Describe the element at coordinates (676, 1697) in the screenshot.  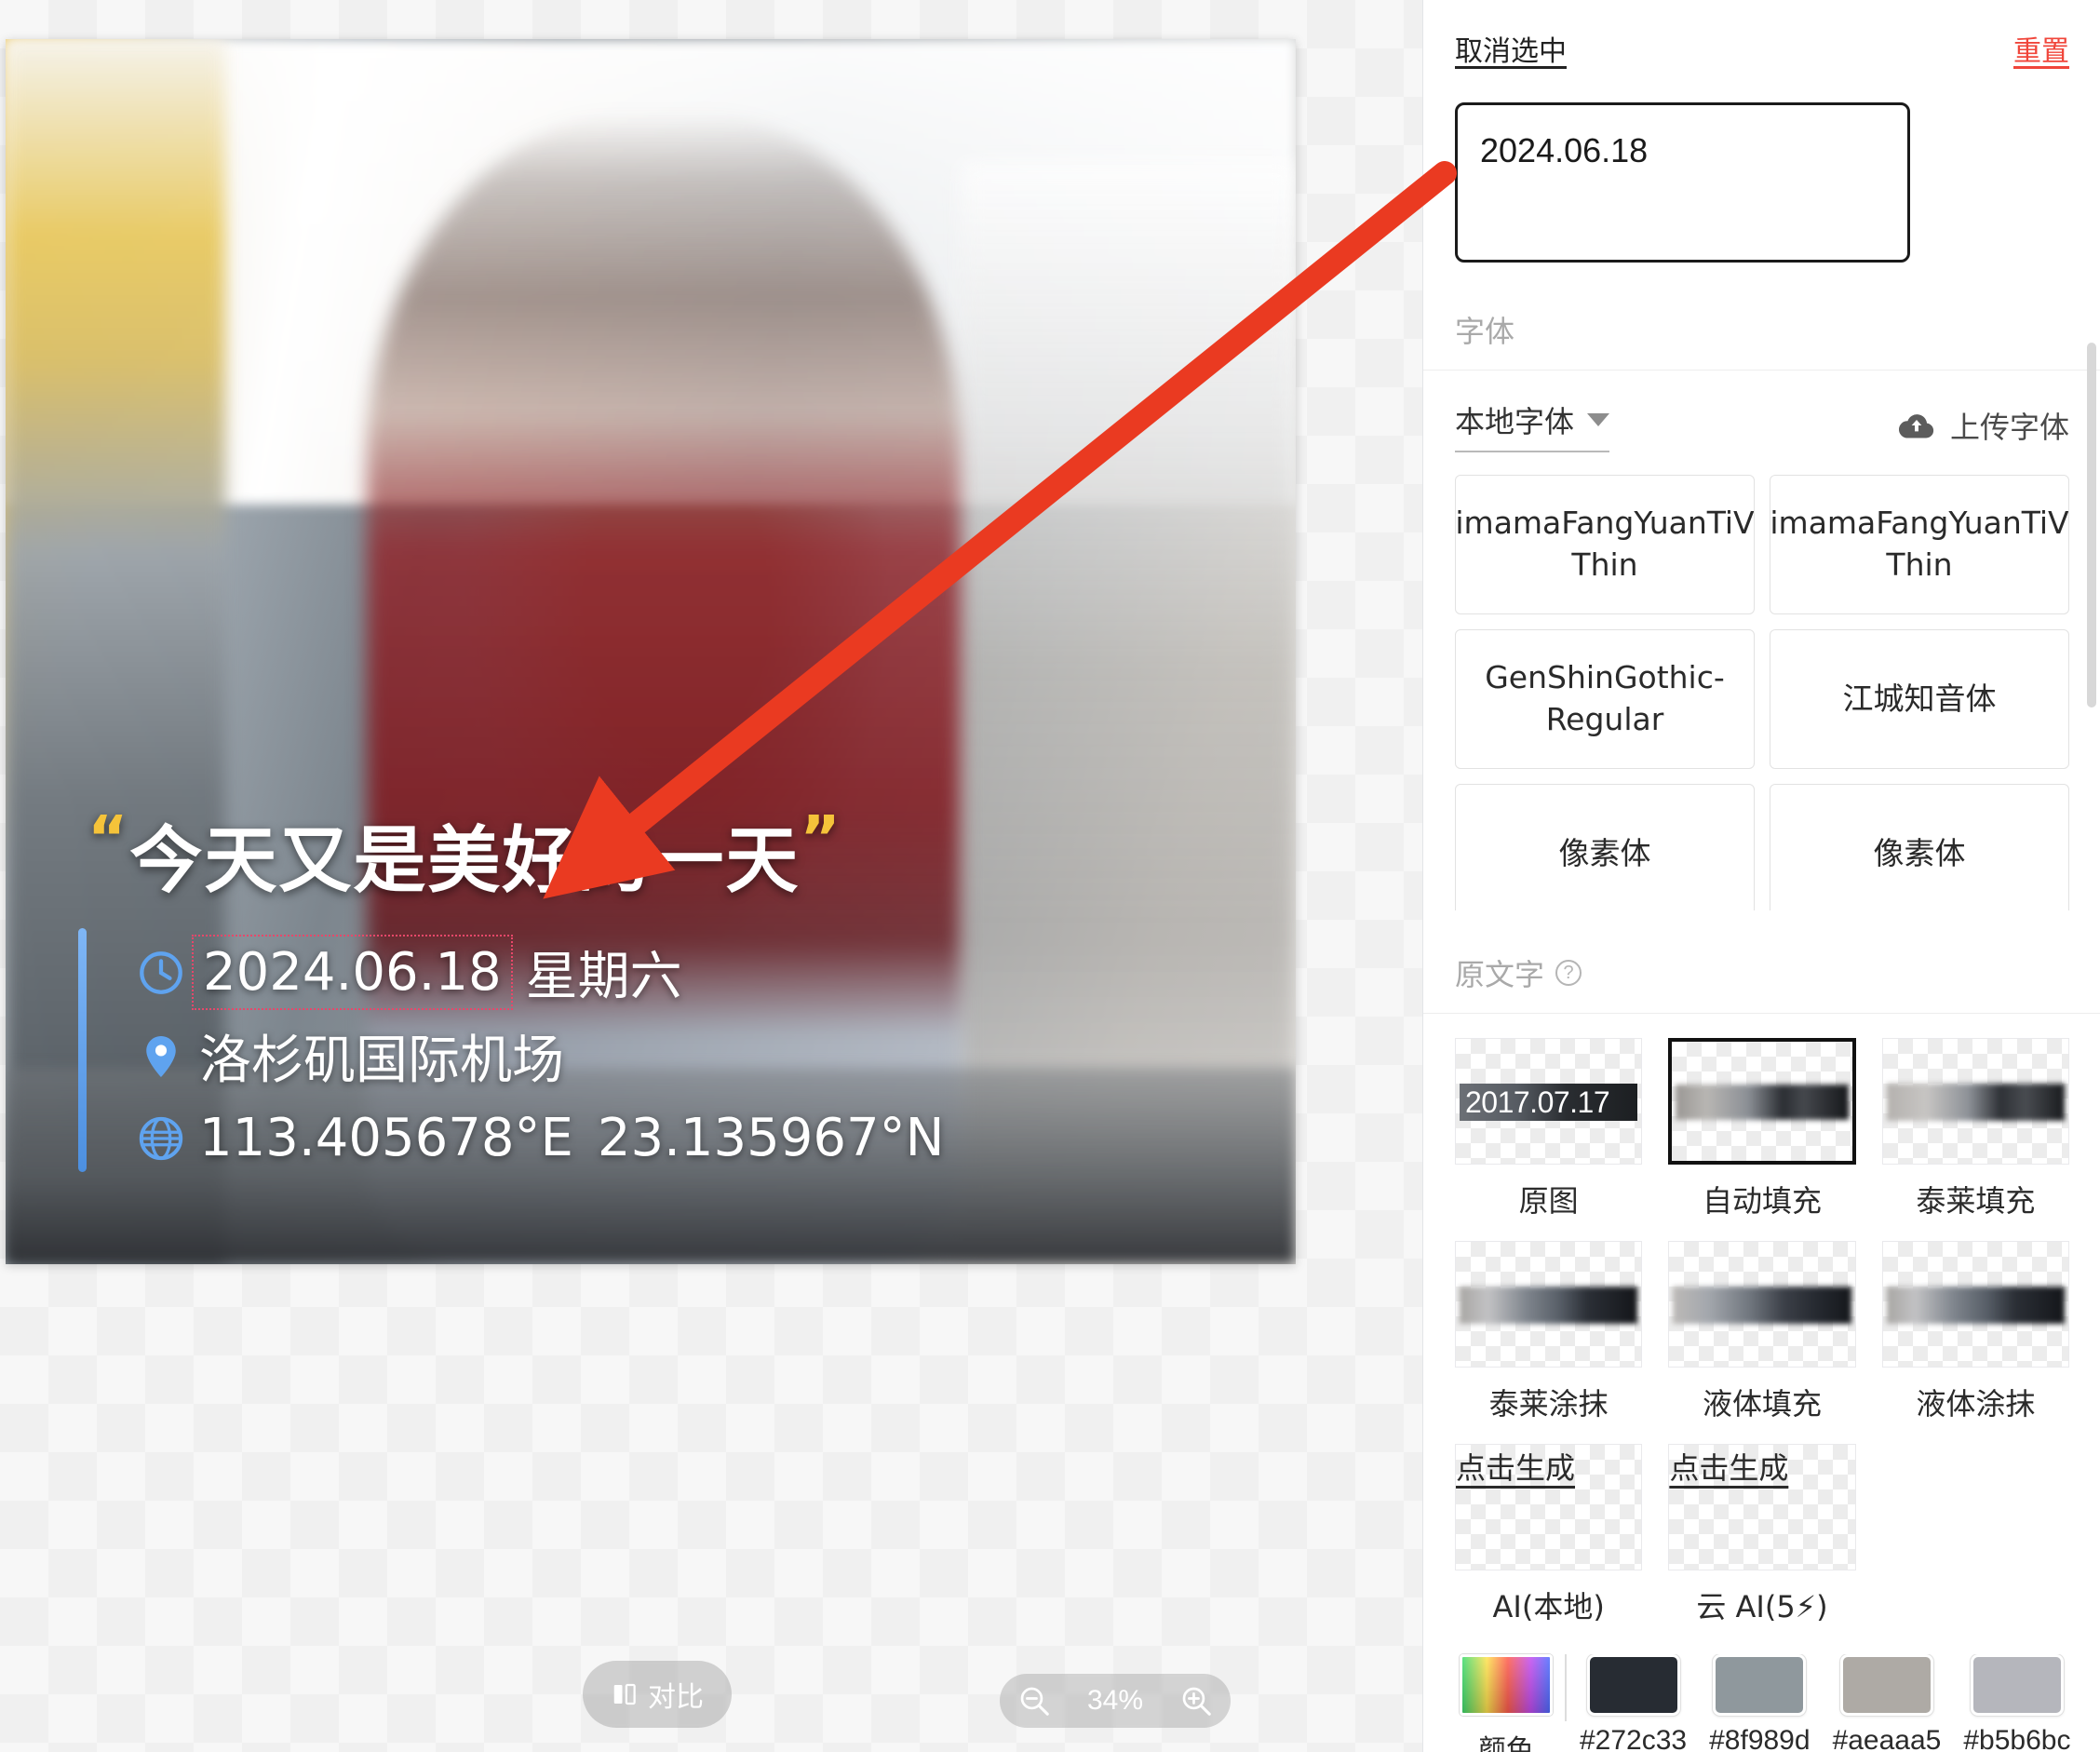
I see `compare-button-label: 对比` at that location.